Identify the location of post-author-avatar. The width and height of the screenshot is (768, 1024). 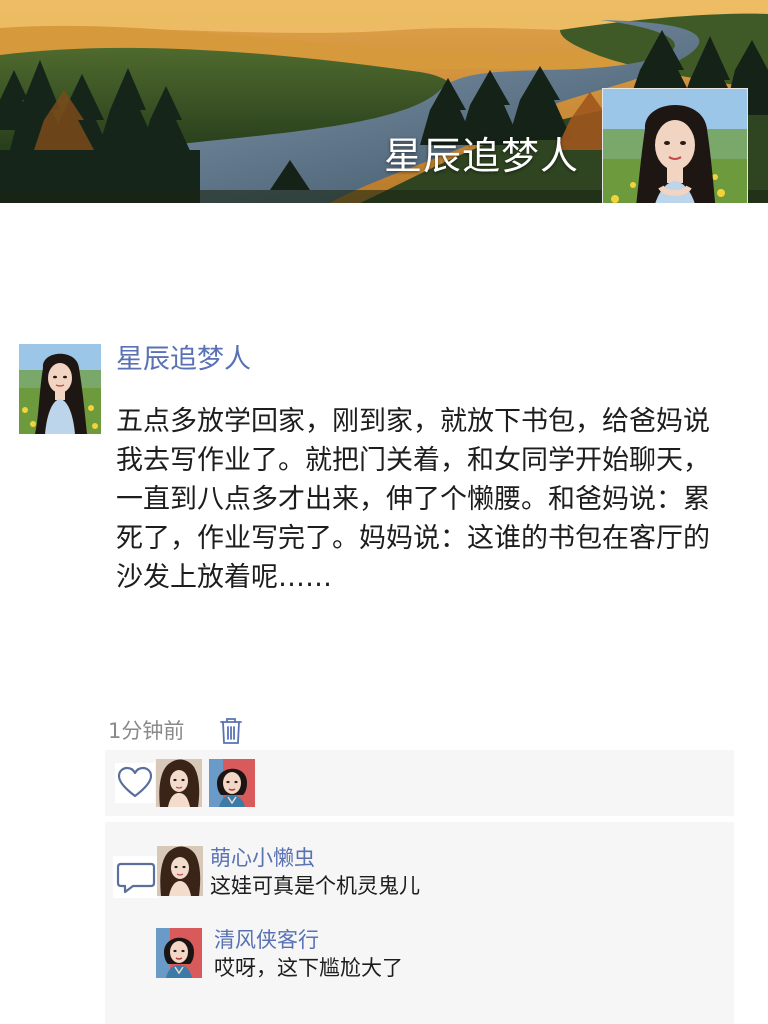
(60, 389).